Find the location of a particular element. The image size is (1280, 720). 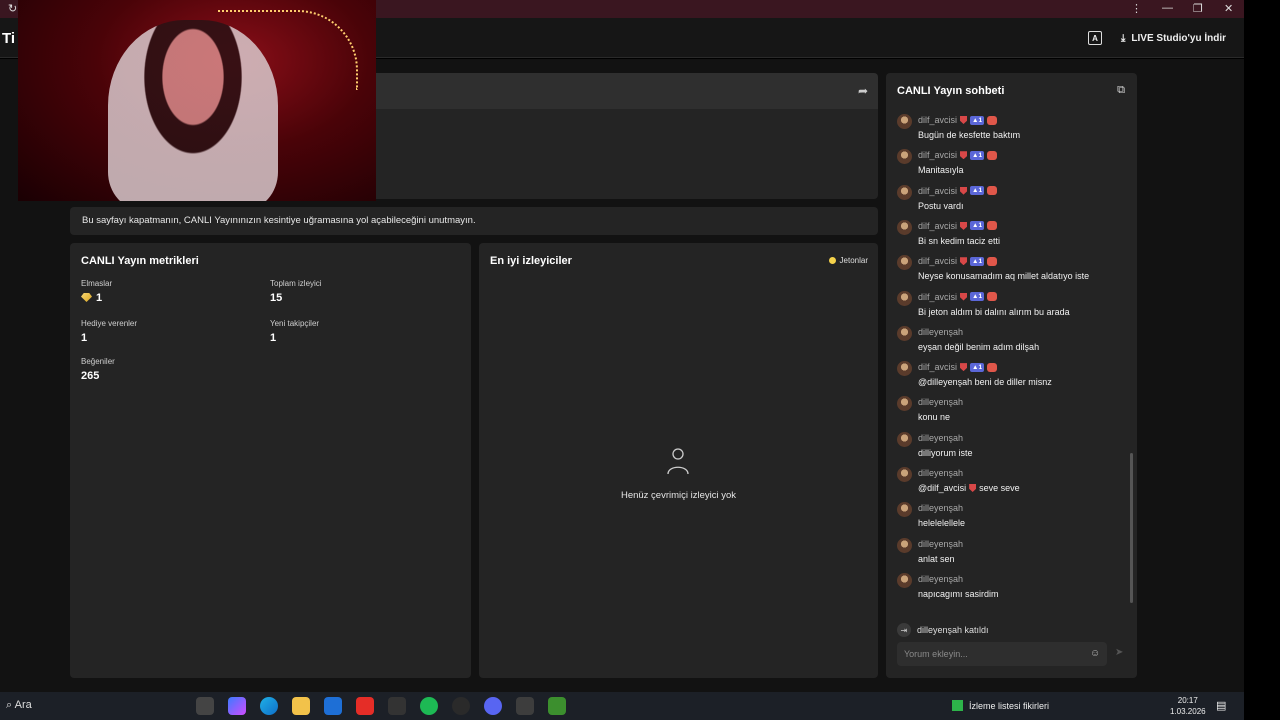

chat-message-text-continued: seve seve is located at coordinates (999, 488).